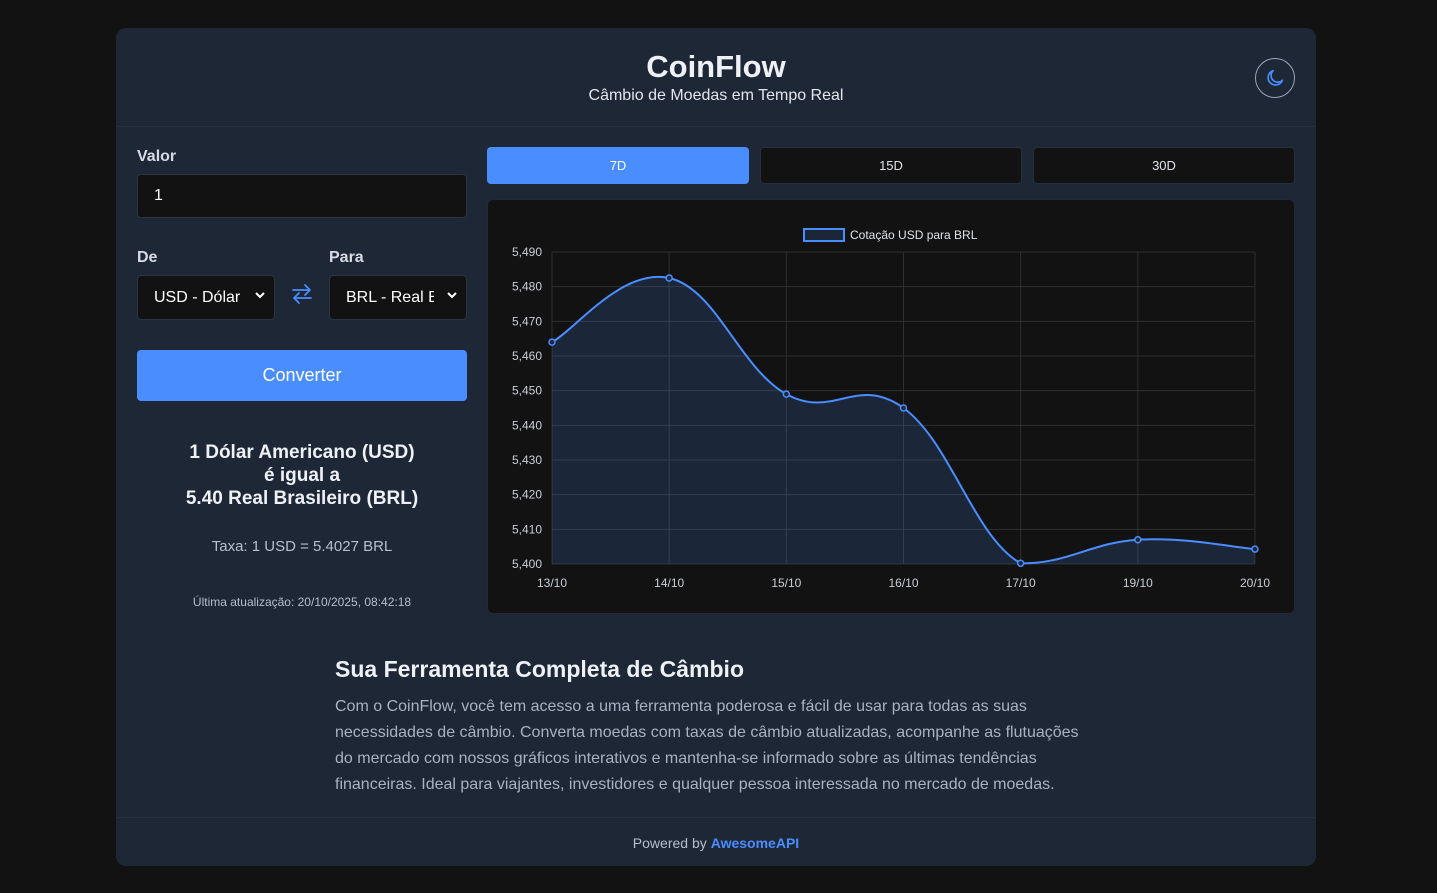 The width and height of the screenshot is (1437, 893). I want to click on period-15d-button: 15D, so click(891, 165).